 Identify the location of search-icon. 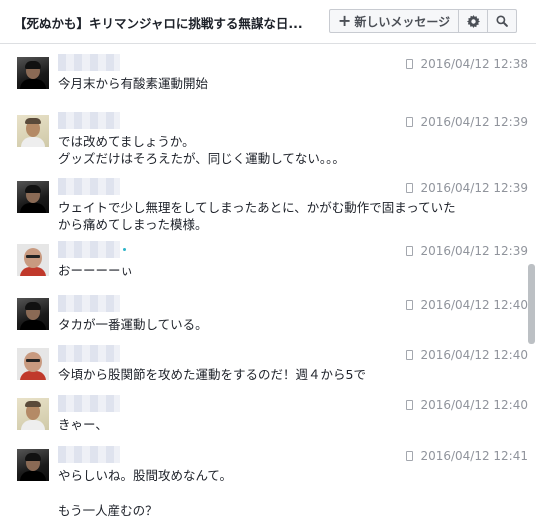
(502, 21).